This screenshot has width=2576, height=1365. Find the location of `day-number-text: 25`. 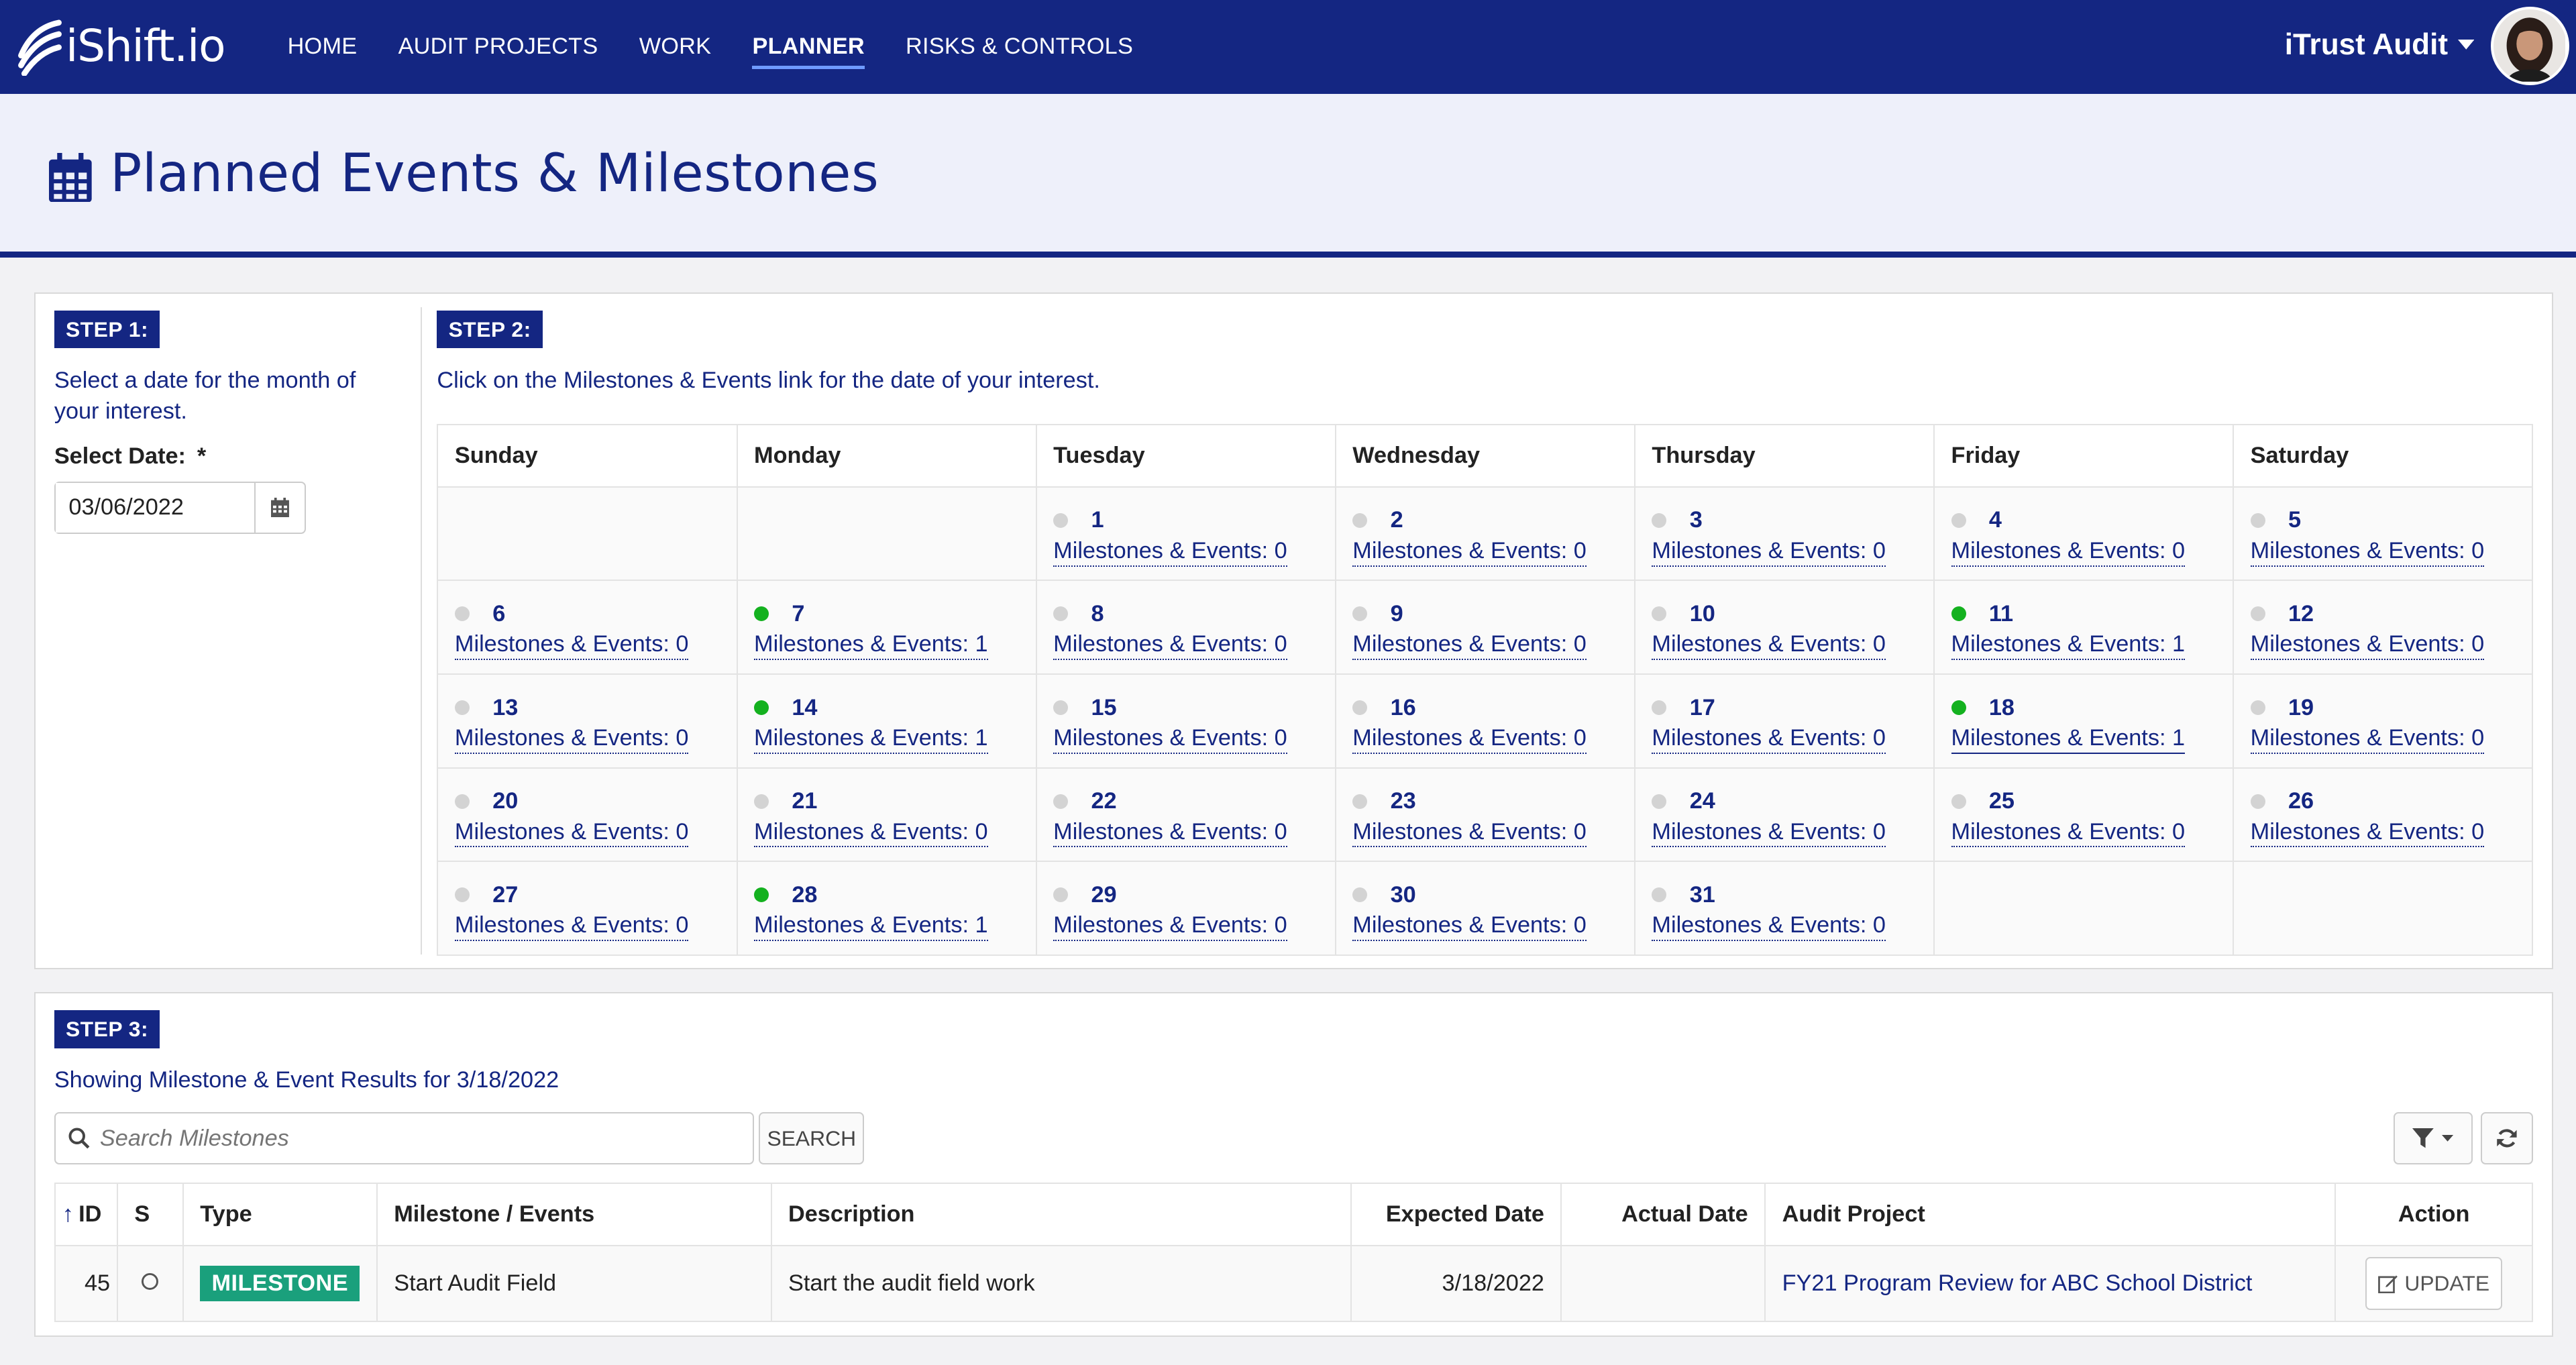

day-number-text: 25 is located at coordinates (2001, 801).